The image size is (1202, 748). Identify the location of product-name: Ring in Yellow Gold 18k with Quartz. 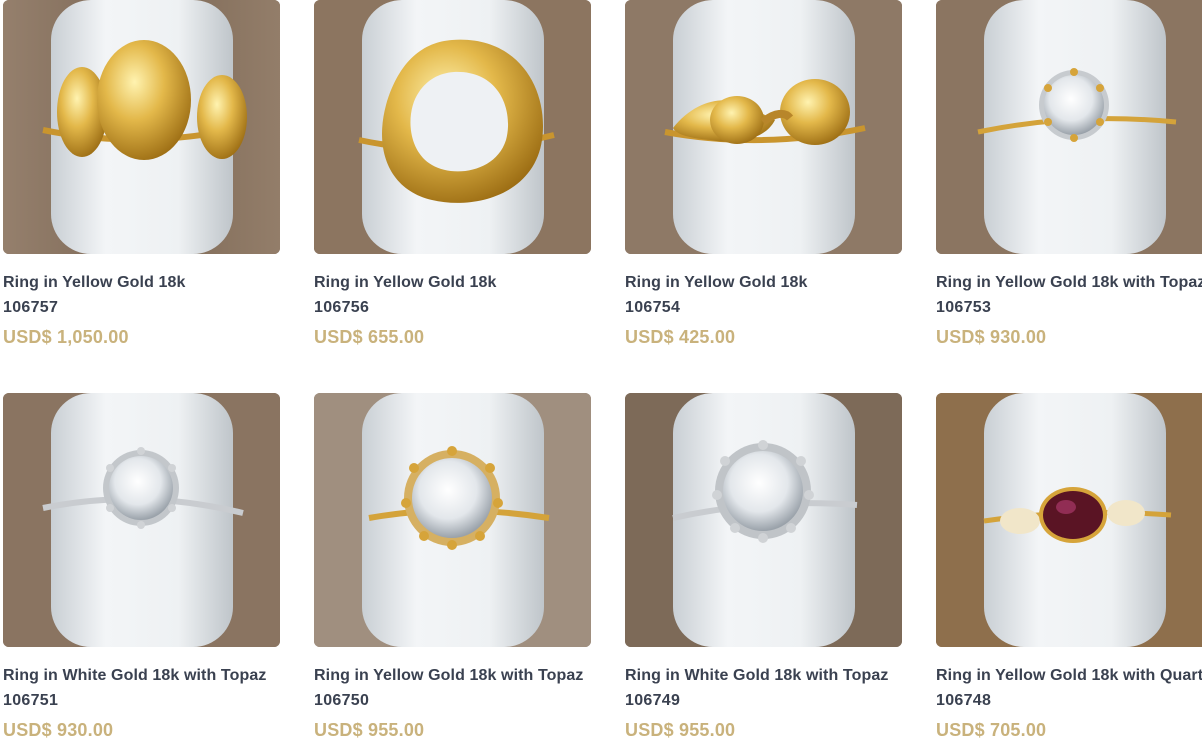
(1069, 676).